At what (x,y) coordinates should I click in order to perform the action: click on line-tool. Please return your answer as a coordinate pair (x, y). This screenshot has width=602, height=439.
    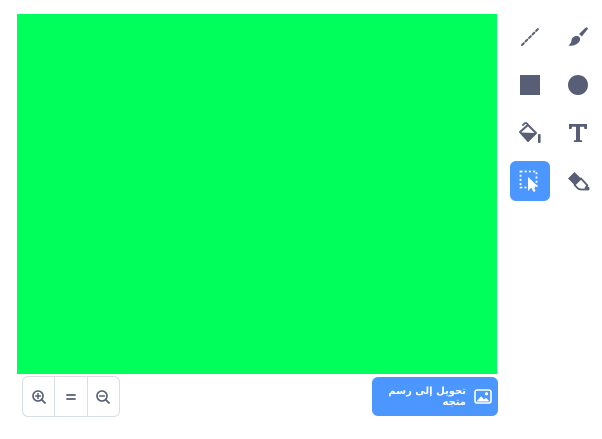
    Looking at the image, I should click on (530, 37).